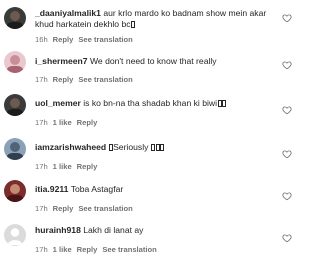  I want to click on comment-username: uol_memer, so click(58, 103).